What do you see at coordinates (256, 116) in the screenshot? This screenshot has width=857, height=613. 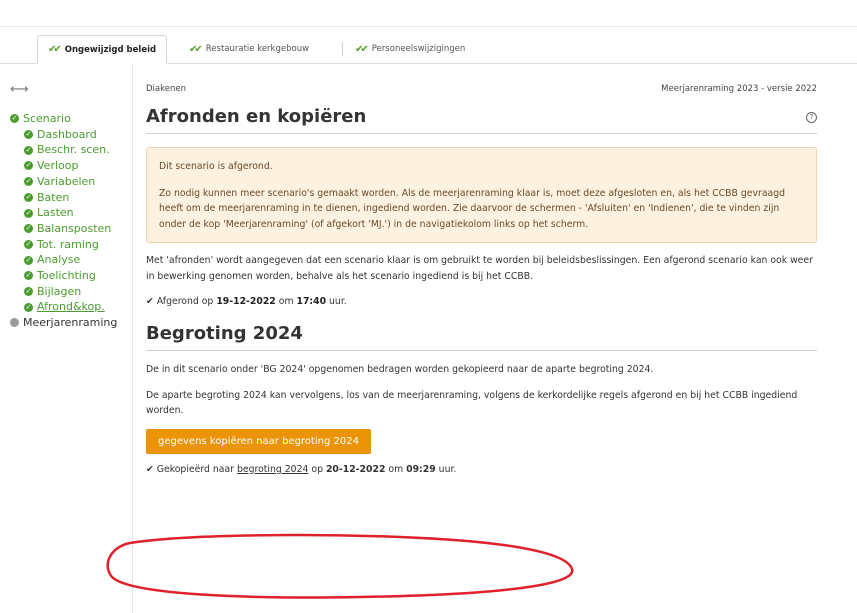 I see `page-title: Afronden en kopiëren` at bounding box center [256, 116].